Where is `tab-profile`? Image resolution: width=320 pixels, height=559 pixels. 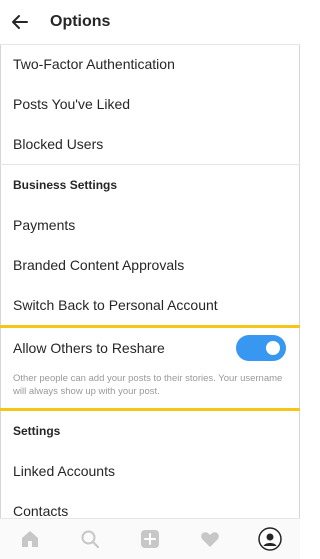 tab-profile is located at coordinates (270, 539).